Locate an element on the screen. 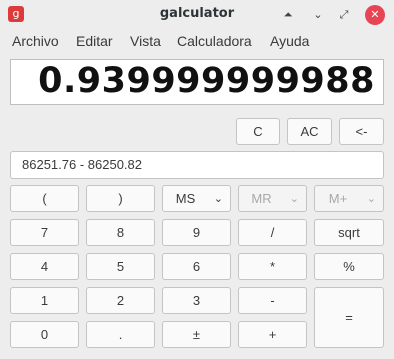 Image resolution: width=394 pixels, height=359 pixels. formula-text: 86251.76 - 86250.82 is located at coordinates (82, 164).